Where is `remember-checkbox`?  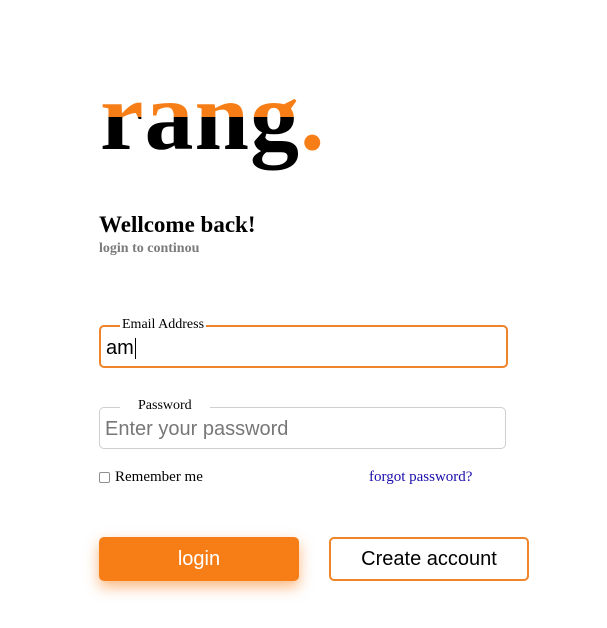
remember-checkbox is located at coordinates (104, 477).